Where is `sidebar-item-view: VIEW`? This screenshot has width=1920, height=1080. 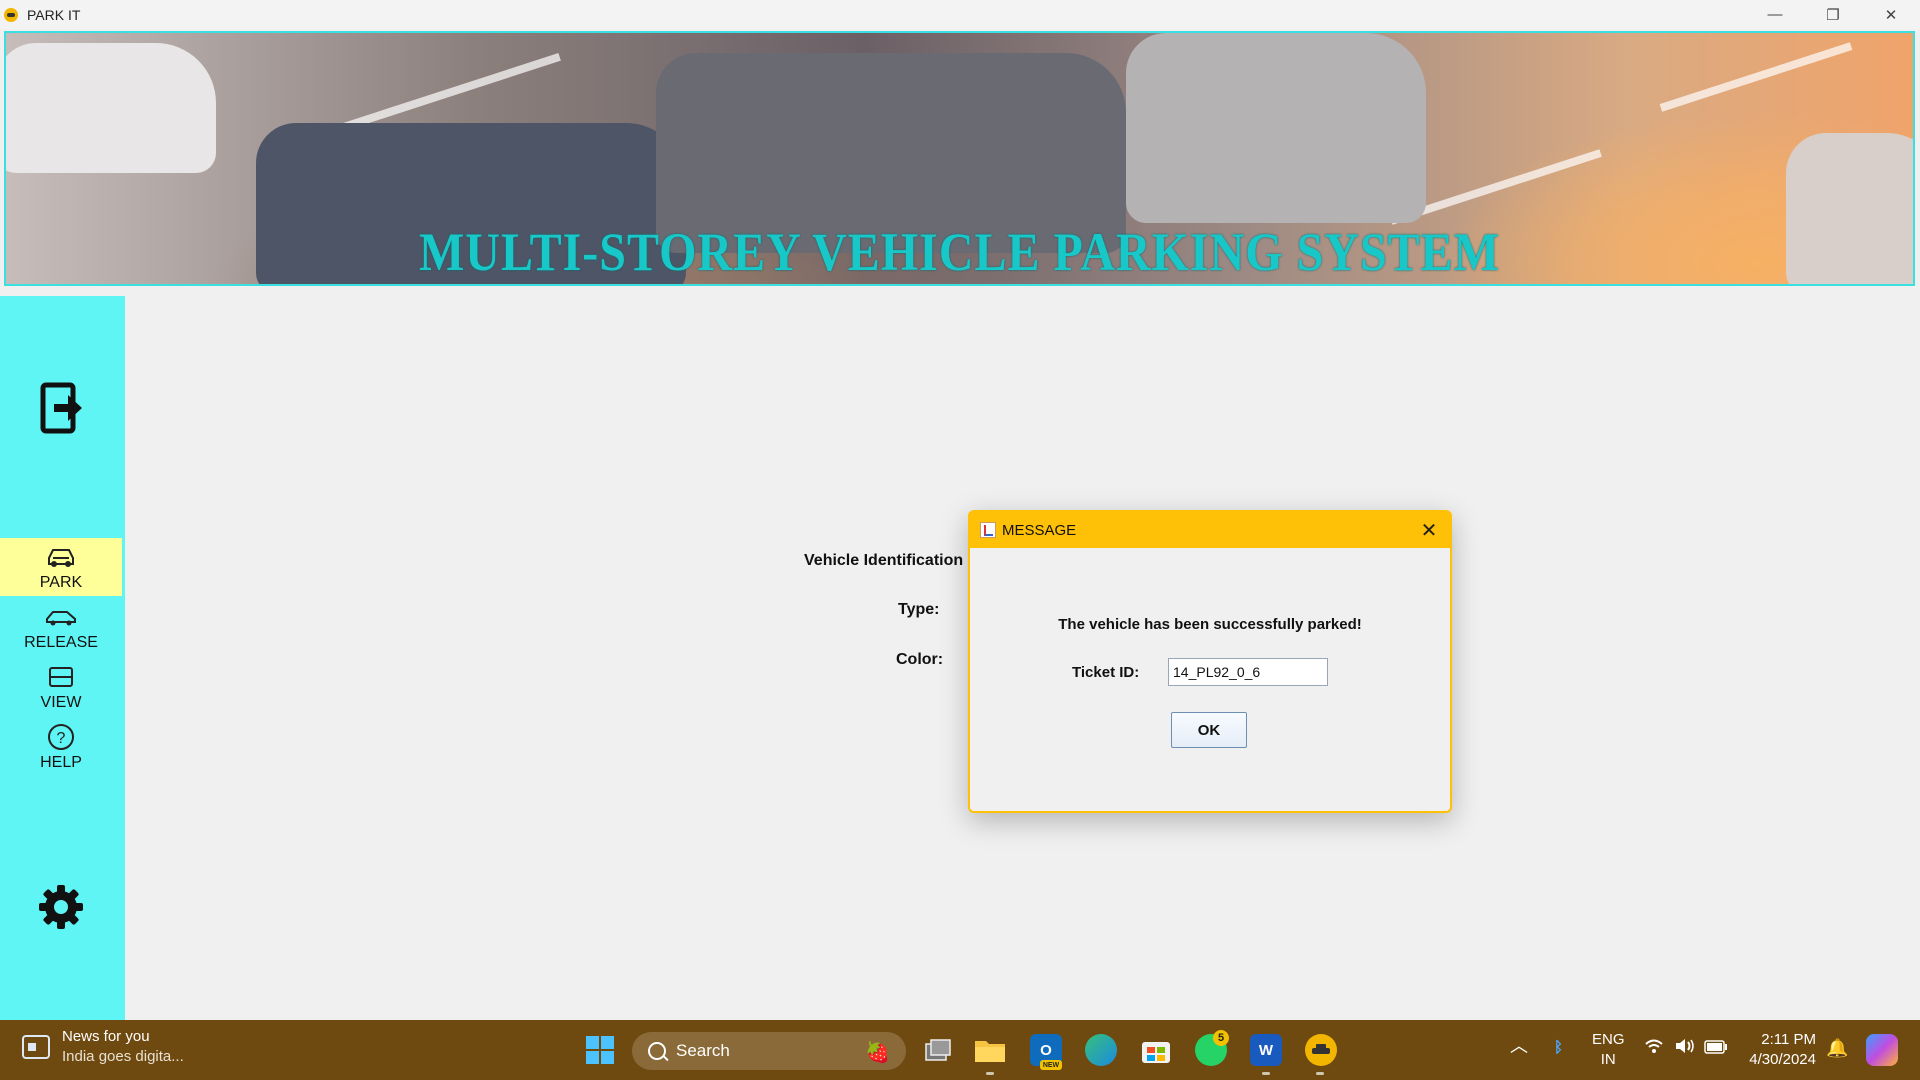 sidebar-item-view: VIEW is located at coordinates (61, 687).